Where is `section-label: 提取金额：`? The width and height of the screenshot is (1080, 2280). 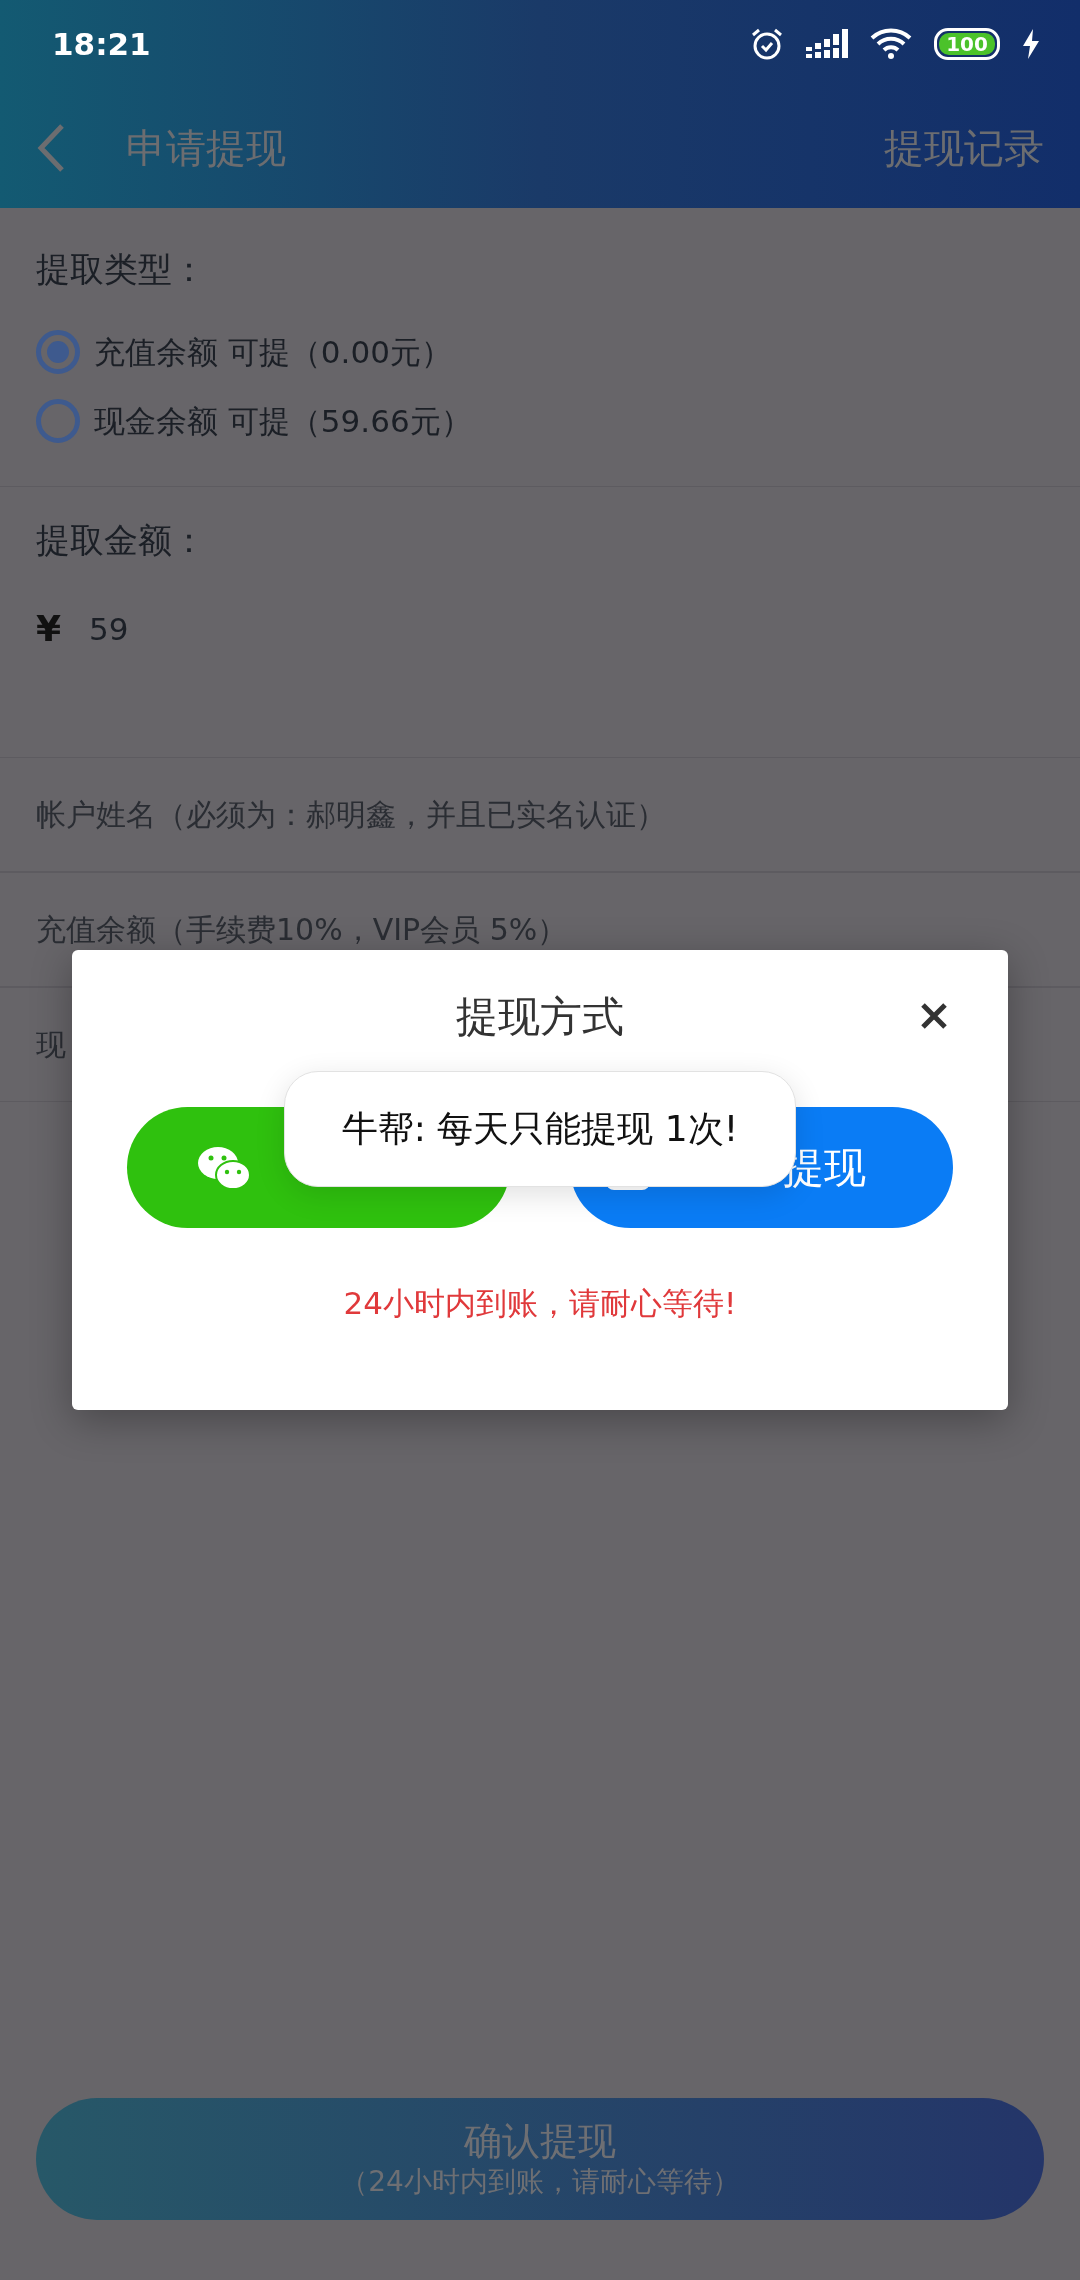
section-label: 提取金额： is located at coordinates (121, 540).